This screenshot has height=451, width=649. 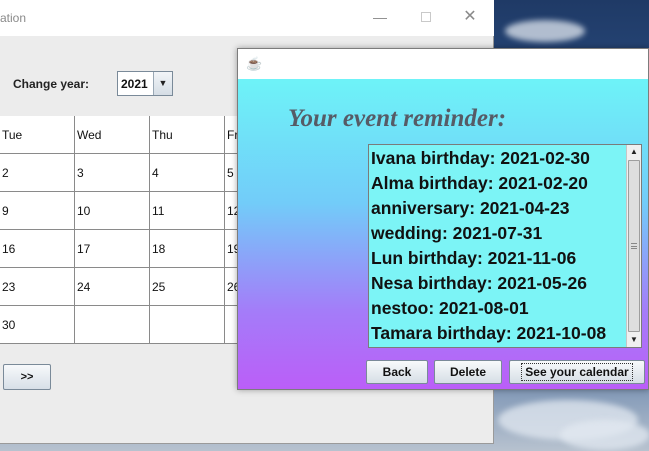 What do you see at coordinates (37, 135) in the screenshot?
I see `day-header: Tue` at bounding box center [37, 135].